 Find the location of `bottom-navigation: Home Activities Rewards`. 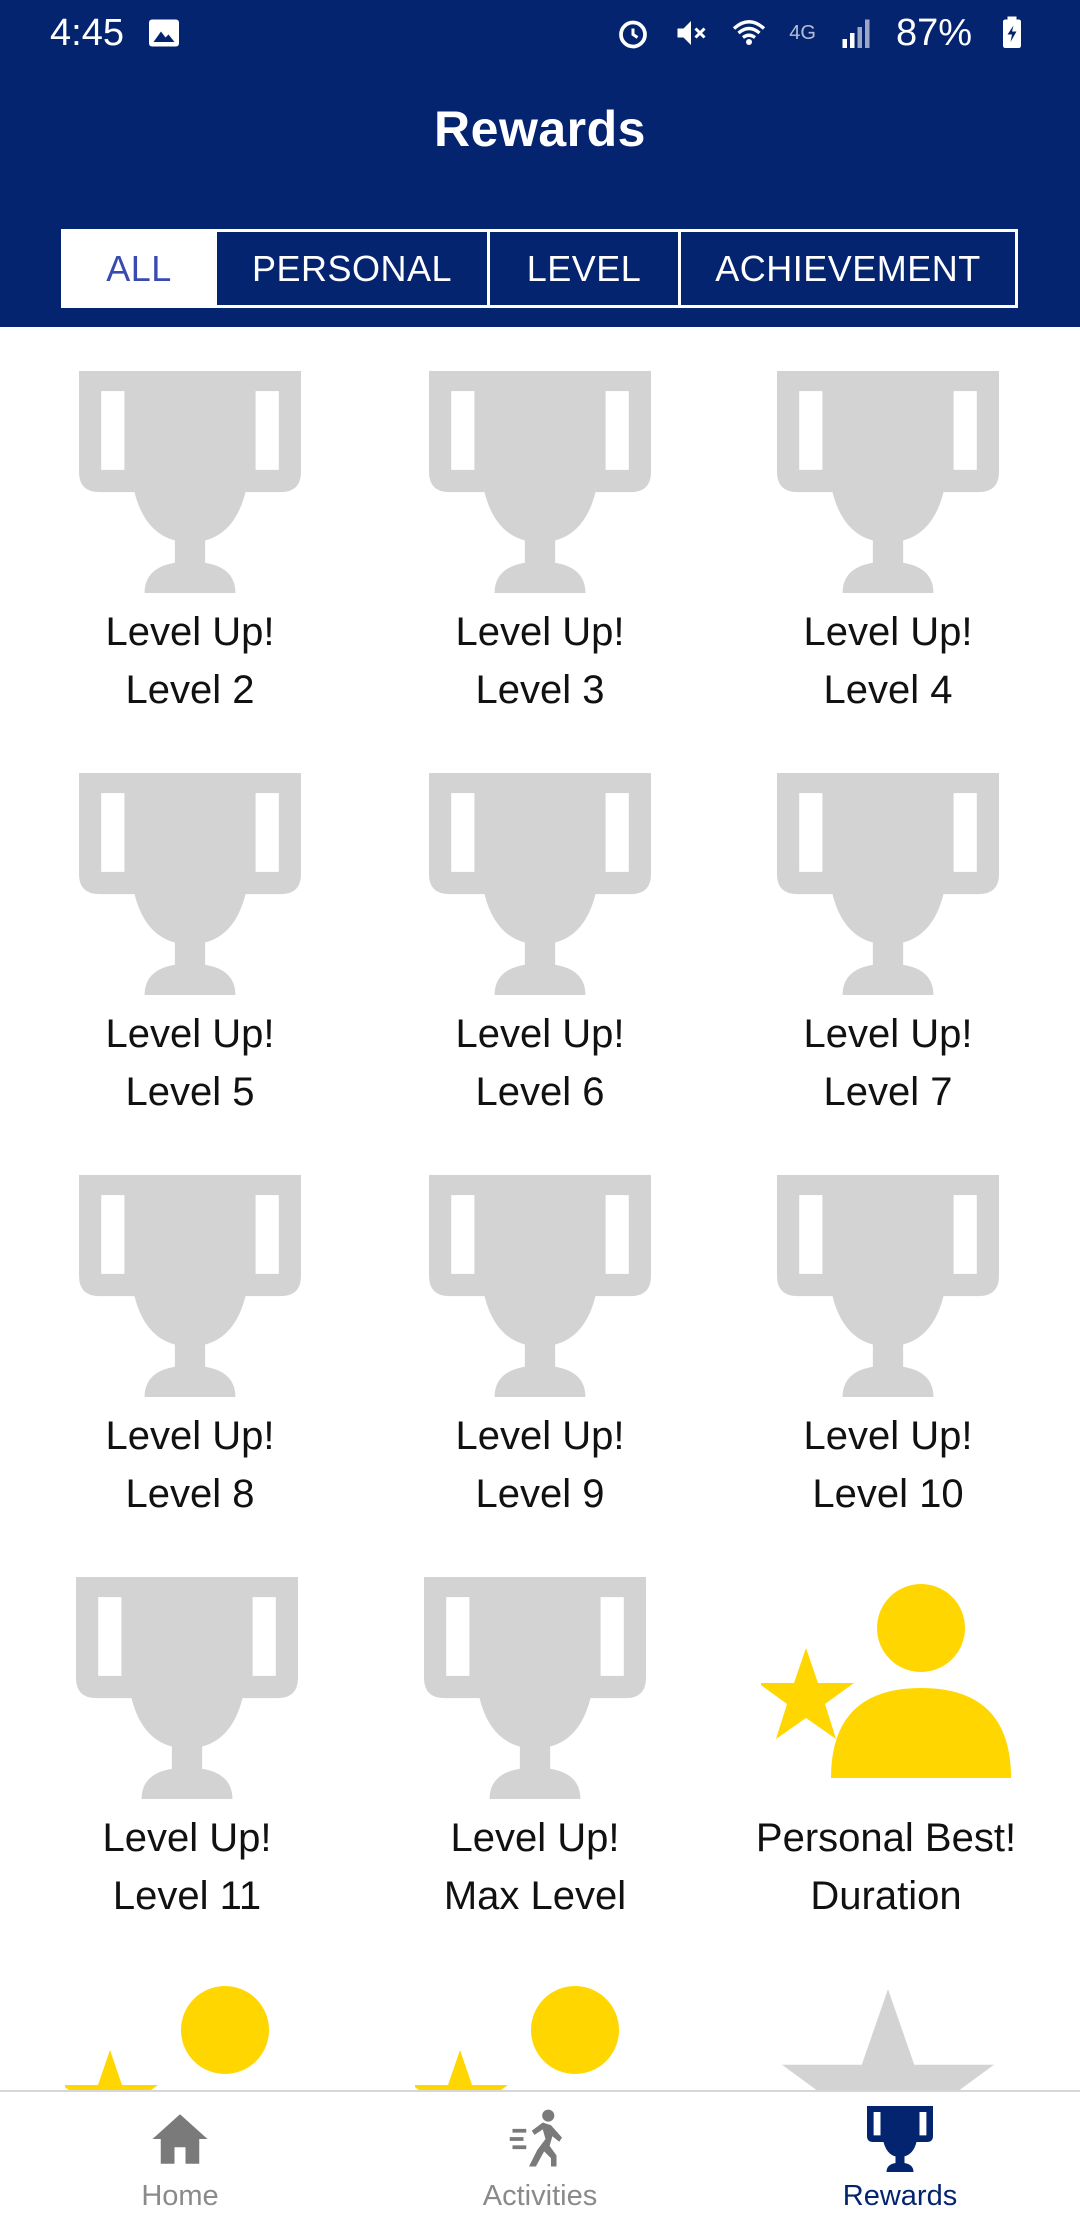

bottom-navigation: Home Activities Rewards is located at coordinates (540, 2155).